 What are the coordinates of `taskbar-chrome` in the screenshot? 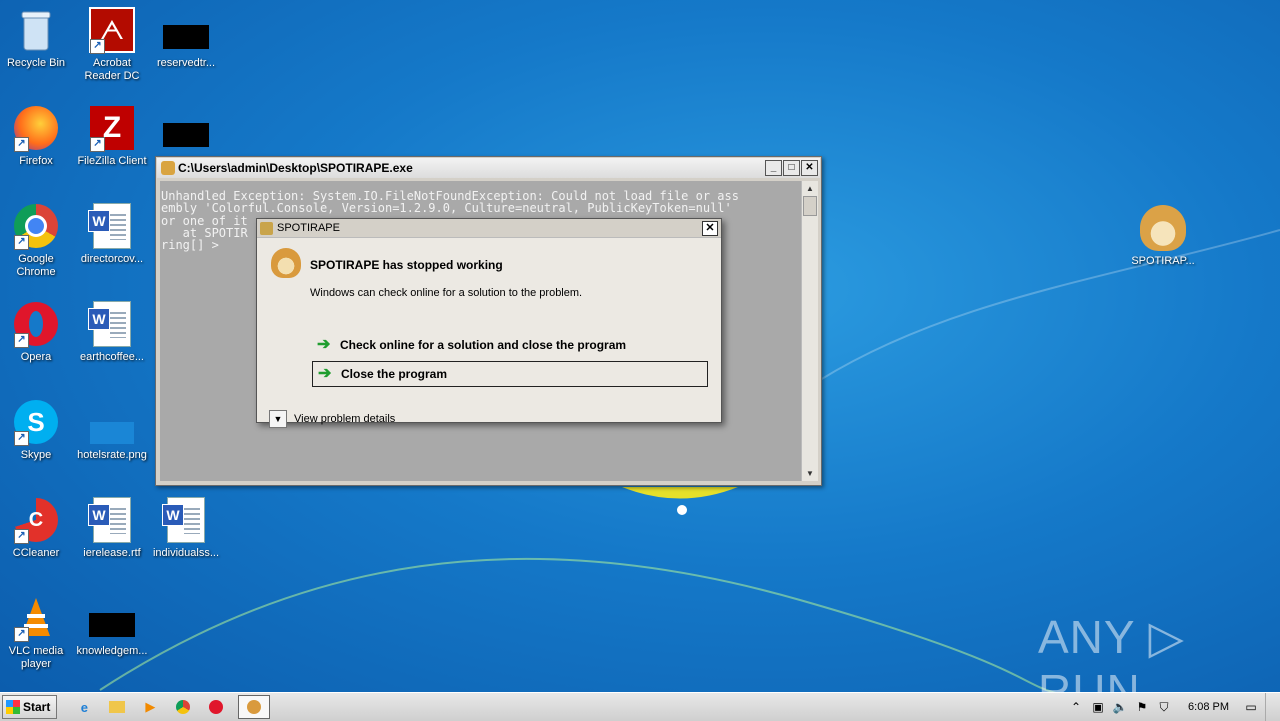 It's located at (183, 707).